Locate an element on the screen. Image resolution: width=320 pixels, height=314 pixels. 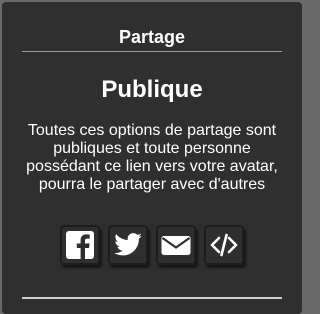
share-twitter-button is located at coordinates (128, 245).